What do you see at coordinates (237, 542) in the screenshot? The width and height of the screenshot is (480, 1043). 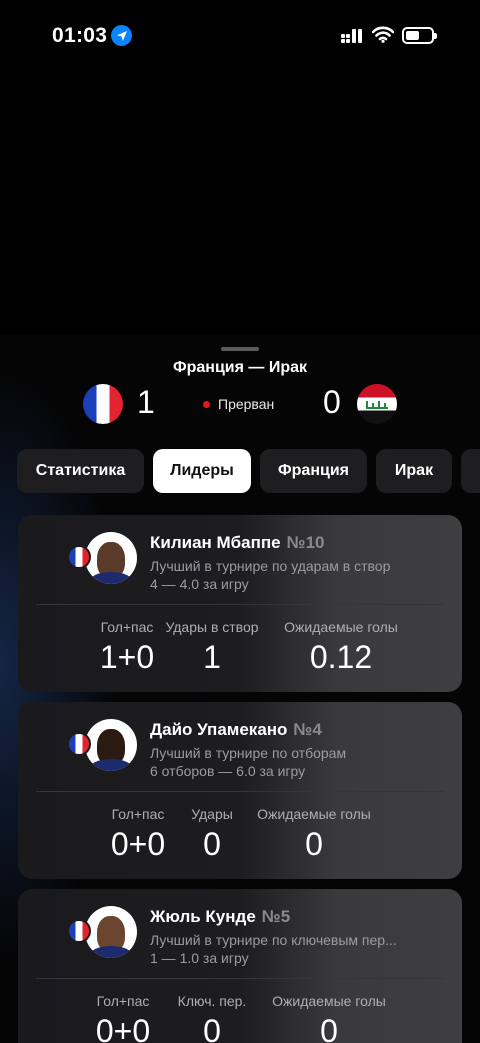 I see `player-name: Килиан Мбаппе №10` at bounding box center [237, 542].